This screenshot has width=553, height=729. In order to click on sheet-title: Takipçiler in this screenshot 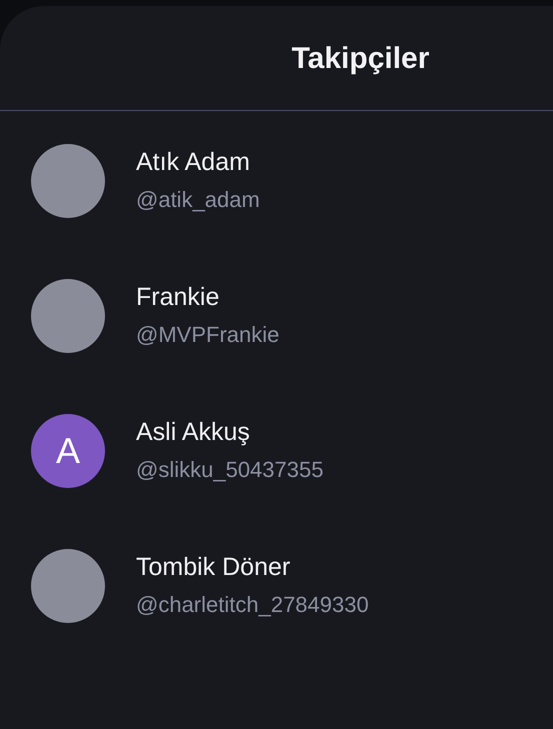, I will do `click(361, 58)`.